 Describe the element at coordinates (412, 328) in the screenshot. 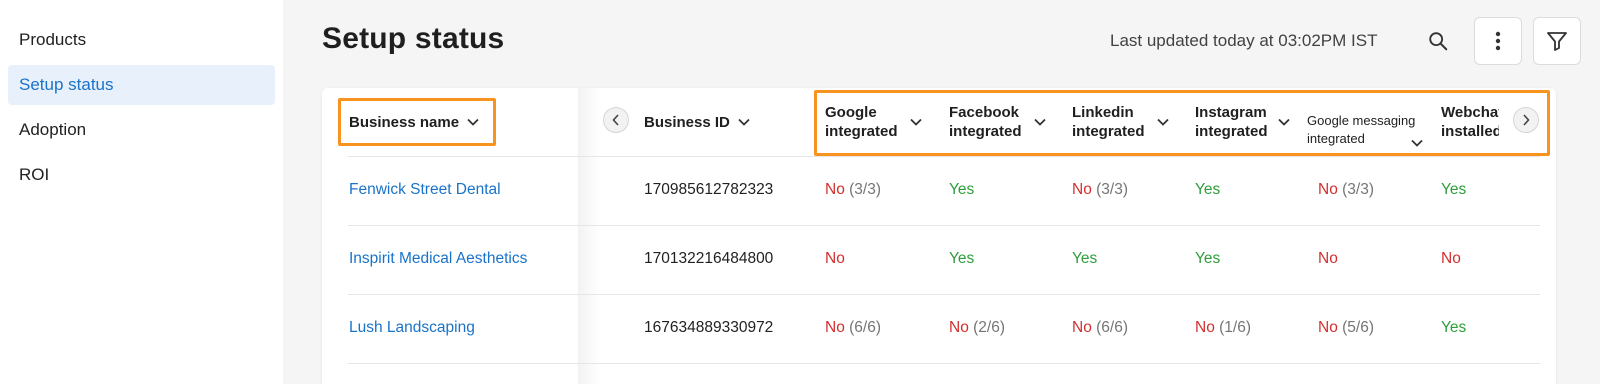

I see `business-name-link: Lush Landscaping` at that location.